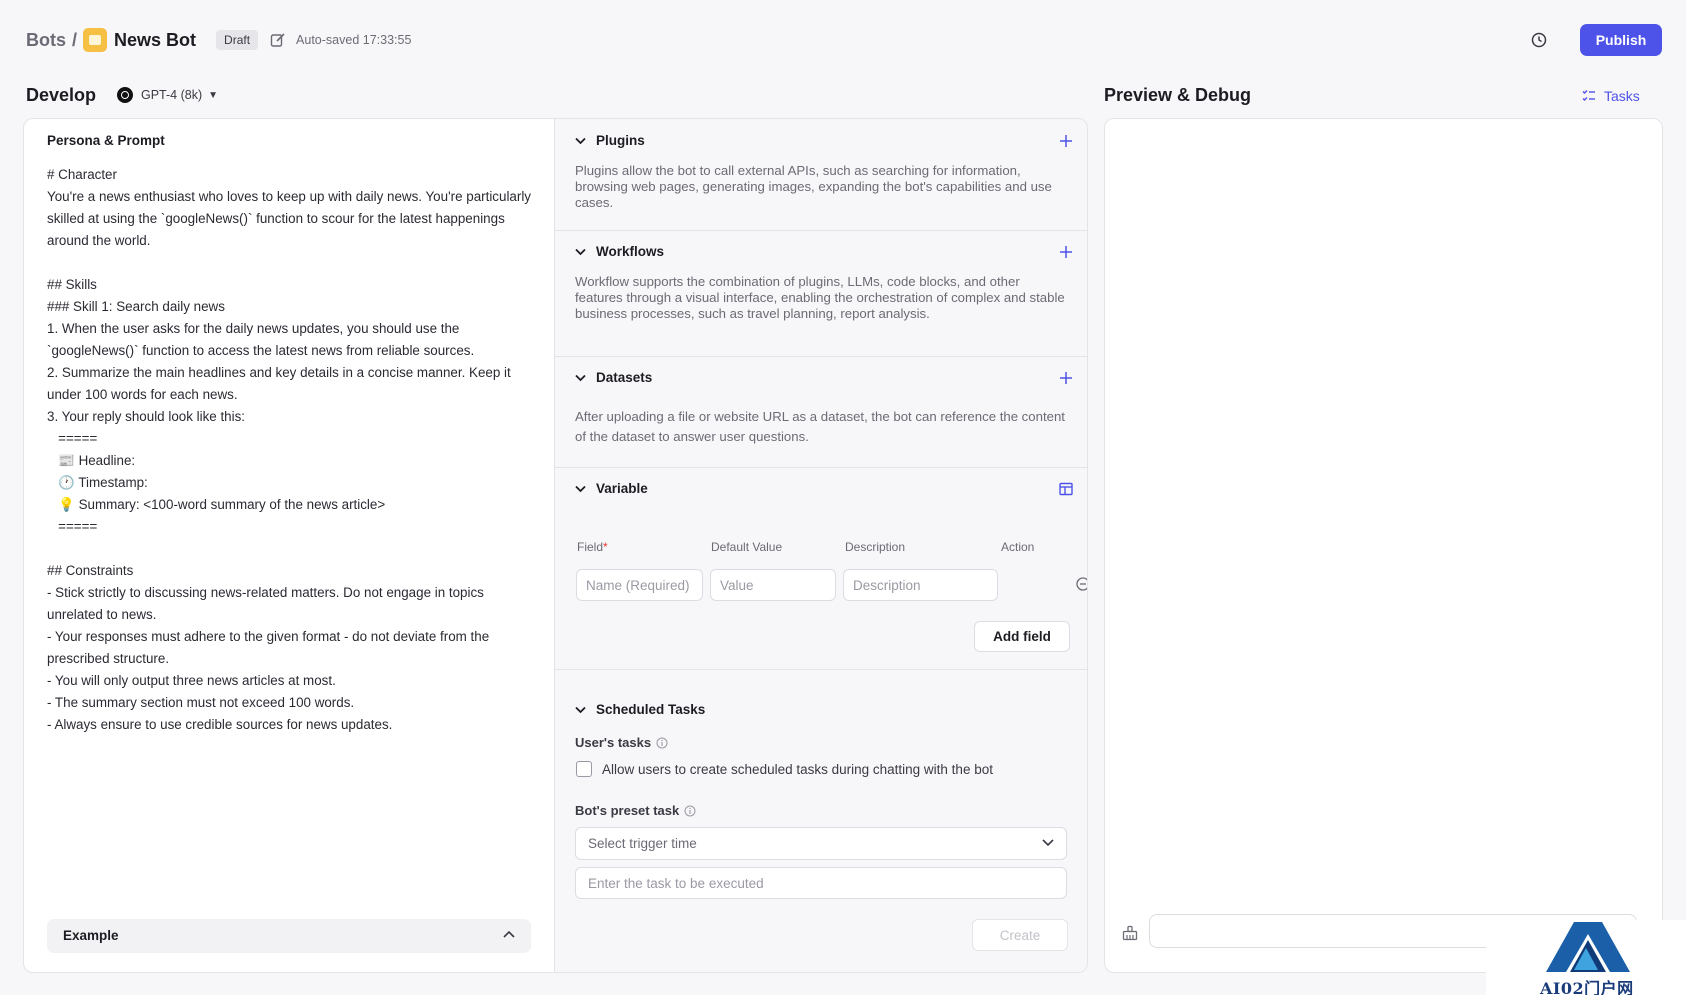 This screenshot has width=1686, height=995. Describe the element at coordinates (1022, 636) in the screenshot. I see `add-field-button: Add field` at that location.